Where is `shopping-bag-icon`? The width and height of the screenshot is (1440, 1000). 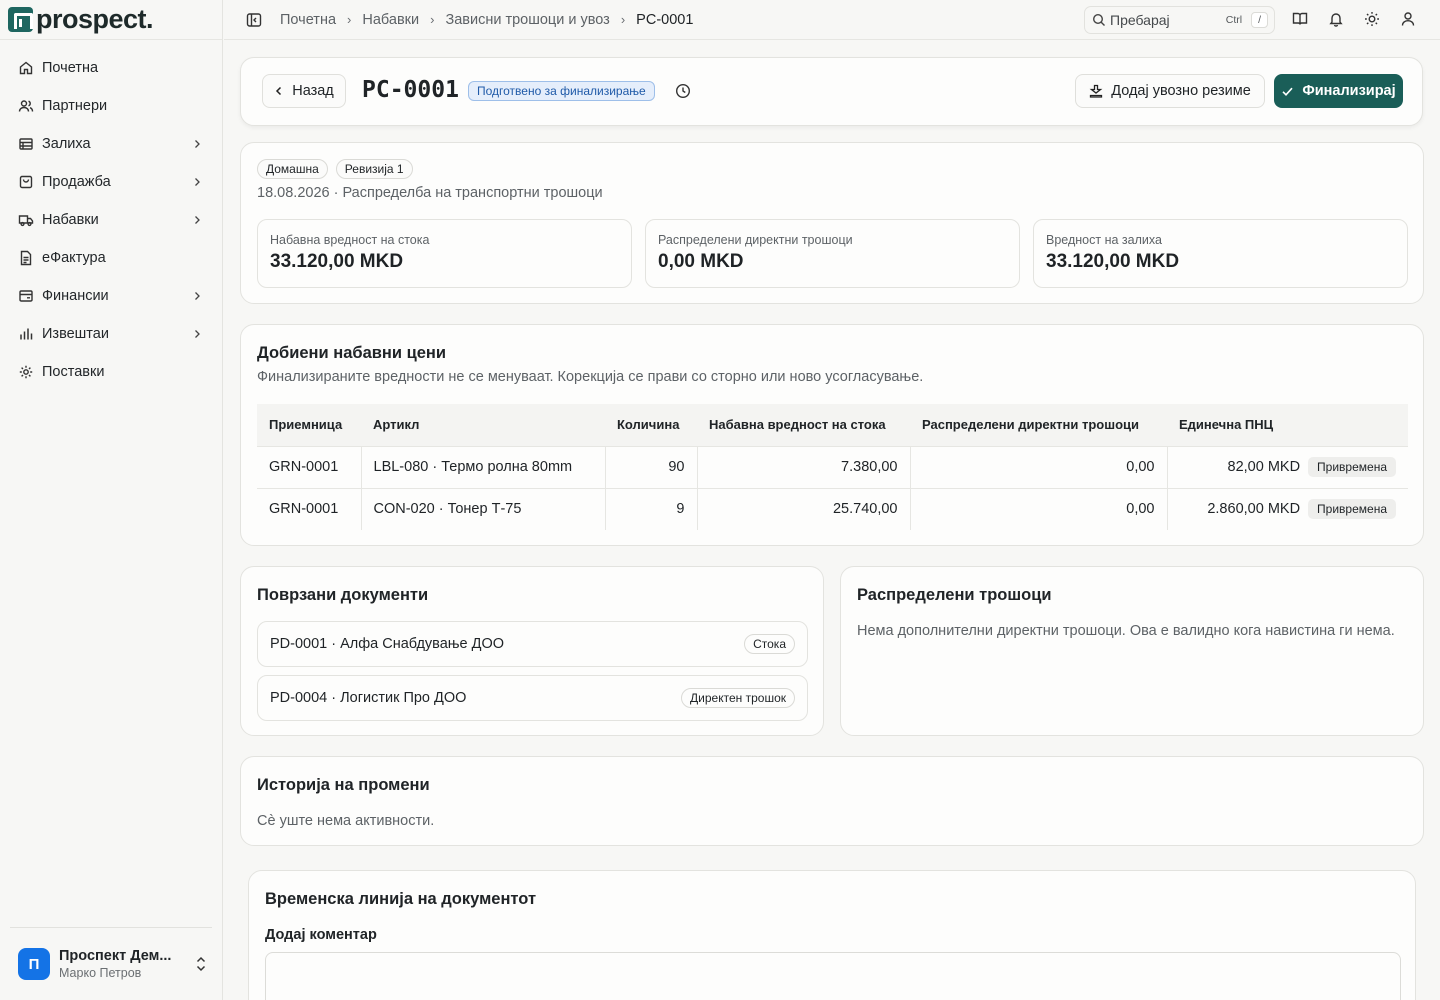
shopping-bag-icon is located at coordinates (26, 182).